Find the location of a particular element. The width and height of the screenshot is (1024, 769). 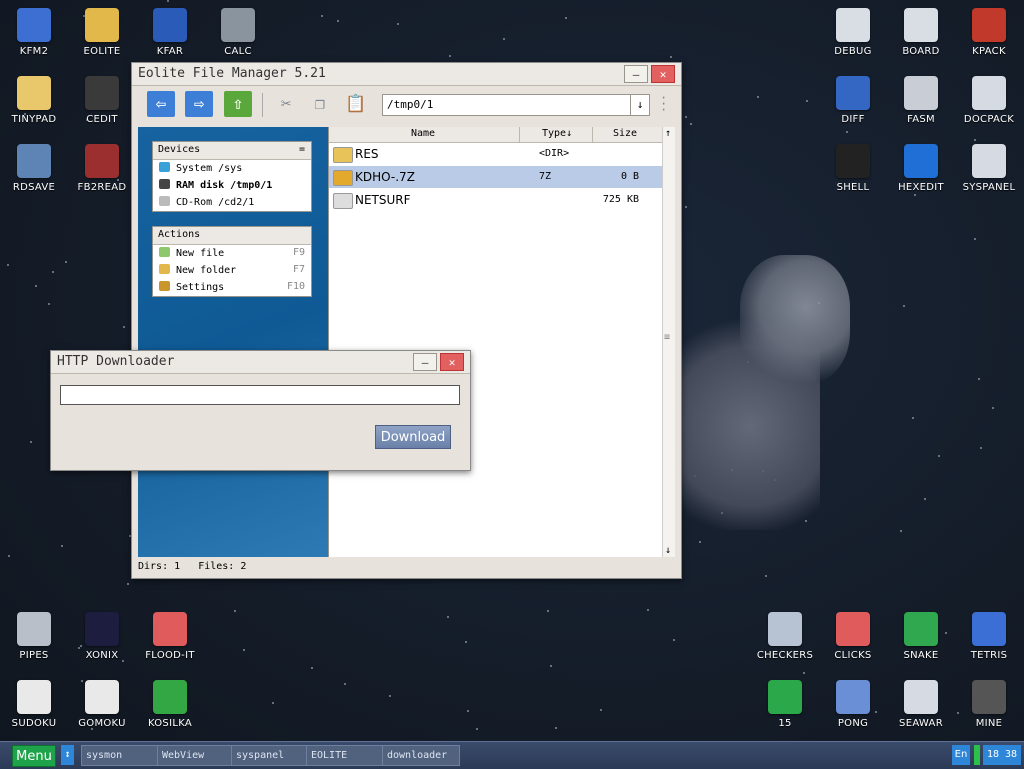

download-button: Download is located at coordinates (413, 437).